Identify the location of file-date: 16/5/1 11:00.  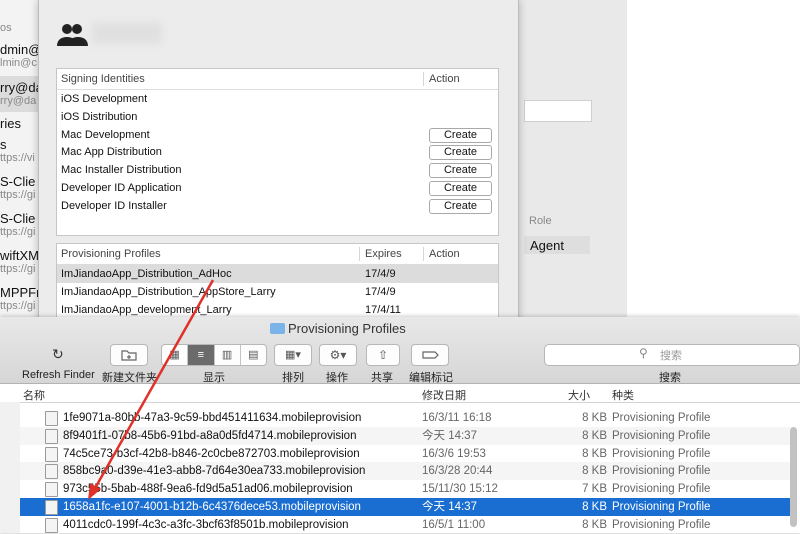
(454, 524).